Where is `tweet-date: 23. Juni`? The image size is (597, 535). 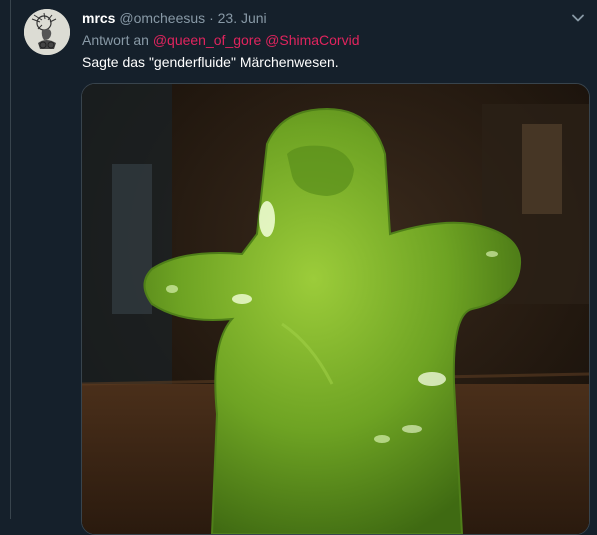 tweet-date: 23. Juni is located at coordinates (242, 18).